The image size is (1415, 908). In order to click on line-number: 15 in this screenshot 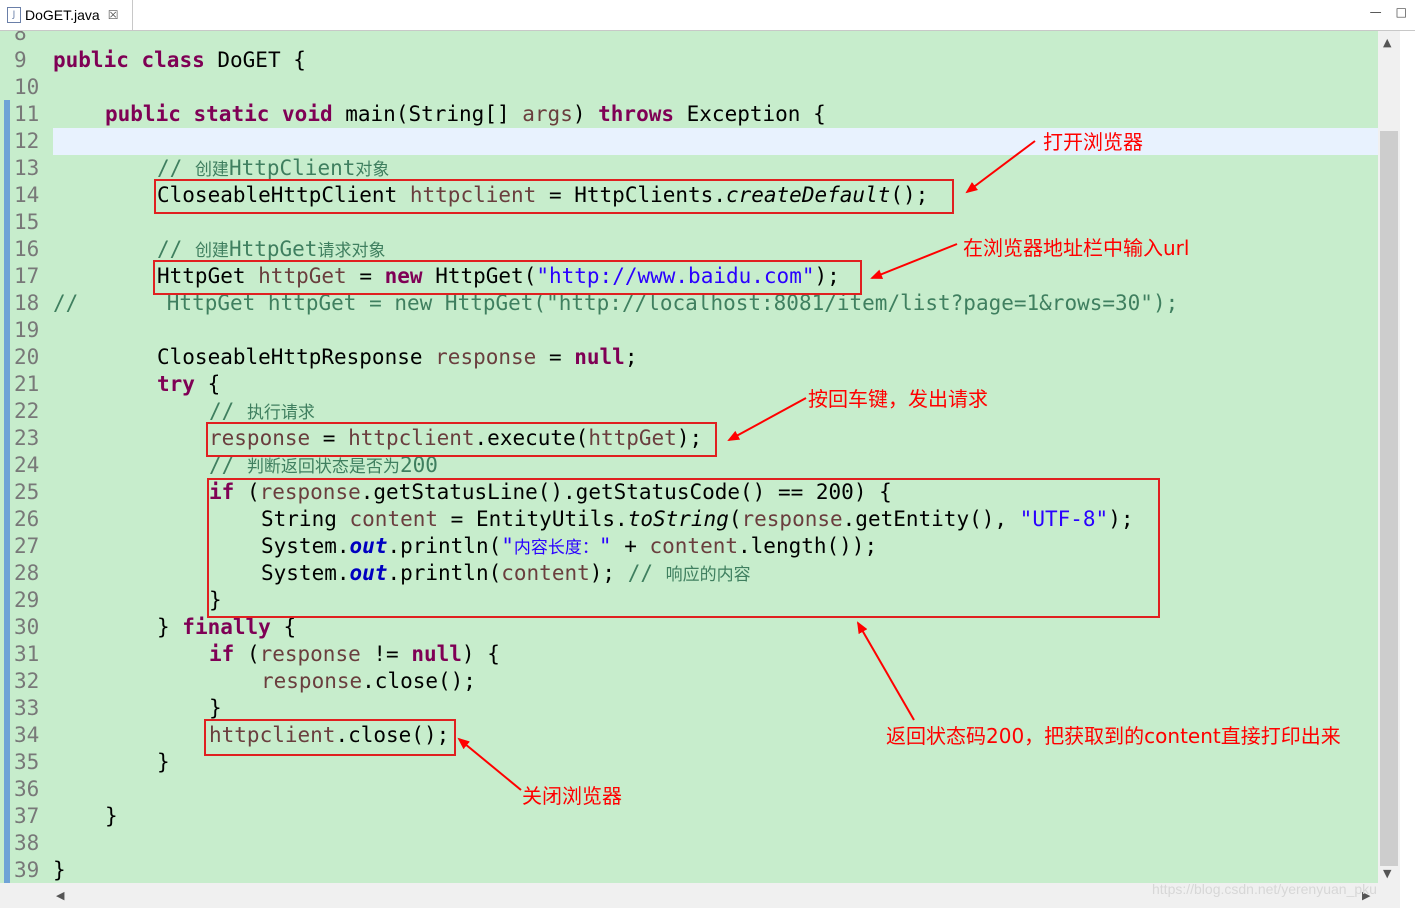, I will do `click(27, 222)`.